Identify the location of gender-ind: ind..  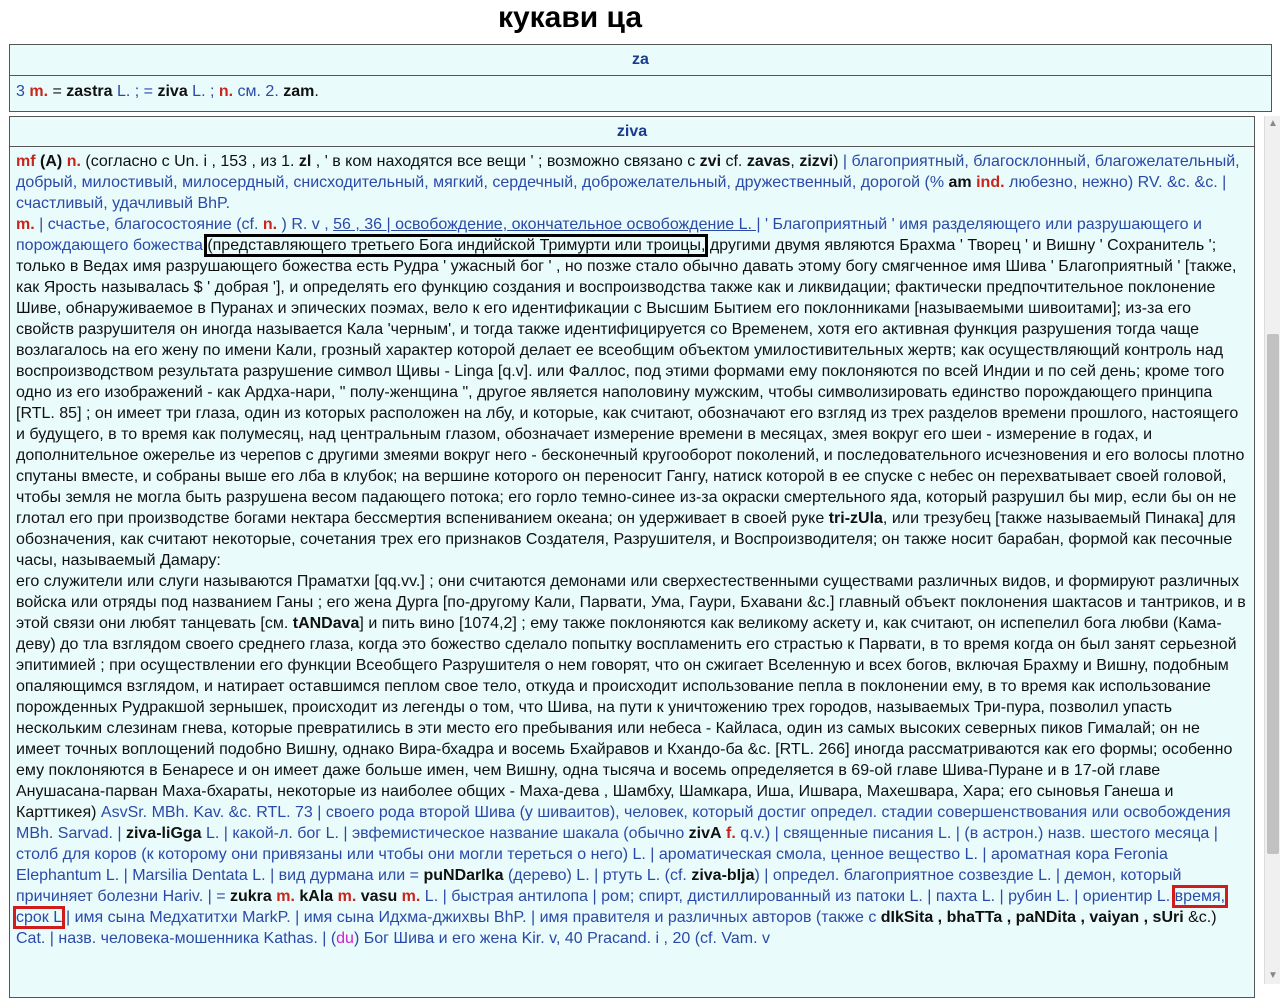
(990, 182).